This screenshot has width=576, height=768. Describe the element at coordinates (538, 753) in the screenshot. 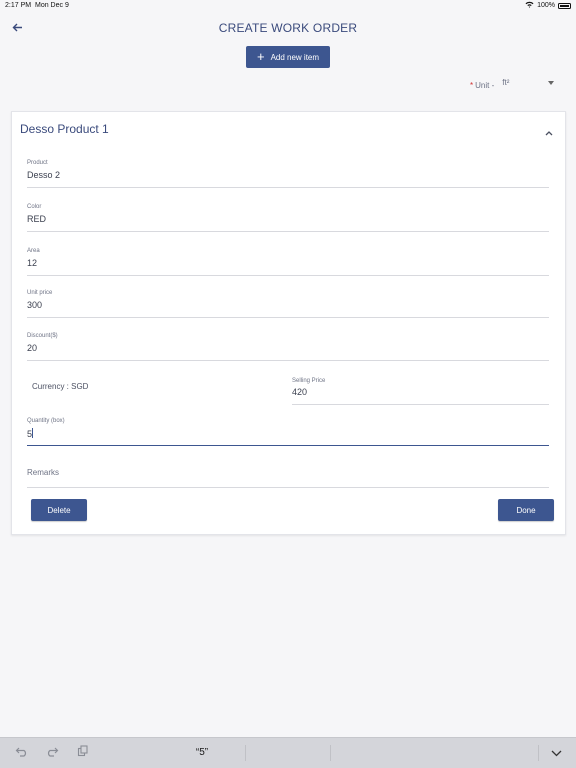

I see `toolbar-divider` at that location.